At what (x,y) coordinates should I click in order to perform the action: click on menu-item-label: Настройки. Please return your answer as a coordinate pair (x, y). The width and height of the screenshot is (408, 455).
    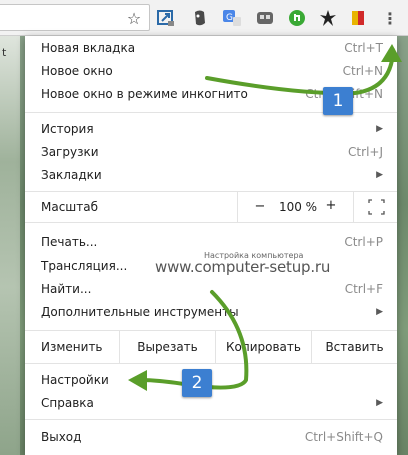
    Looking at the image, I should click on (75, 379).